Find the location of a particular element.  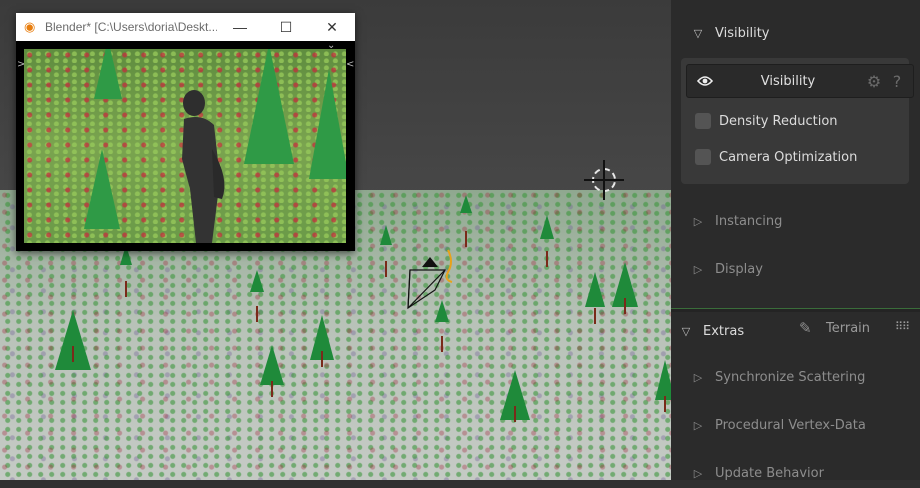

synchronize-scattering-header: ▷ Synchronize Scattering is located at coordinates (795, 377).